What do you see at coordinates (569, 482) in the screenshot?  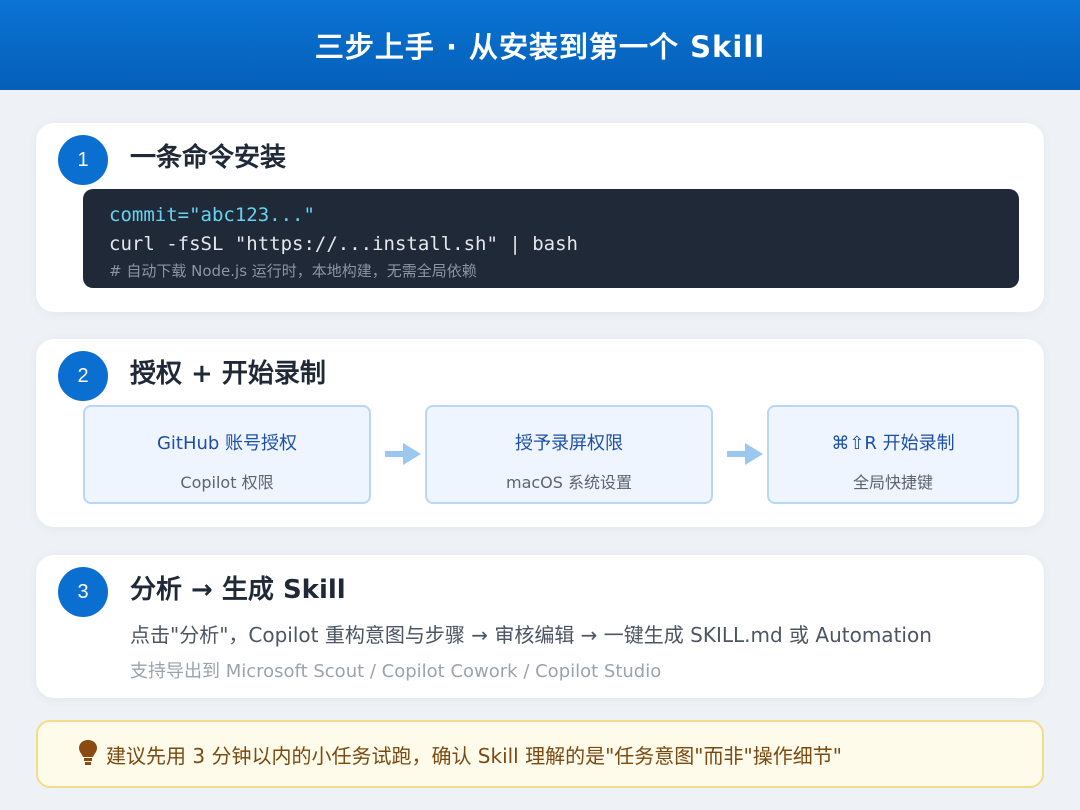 I see `box-subtitle: macOS 系统设置` at bounding box center [569, 482].